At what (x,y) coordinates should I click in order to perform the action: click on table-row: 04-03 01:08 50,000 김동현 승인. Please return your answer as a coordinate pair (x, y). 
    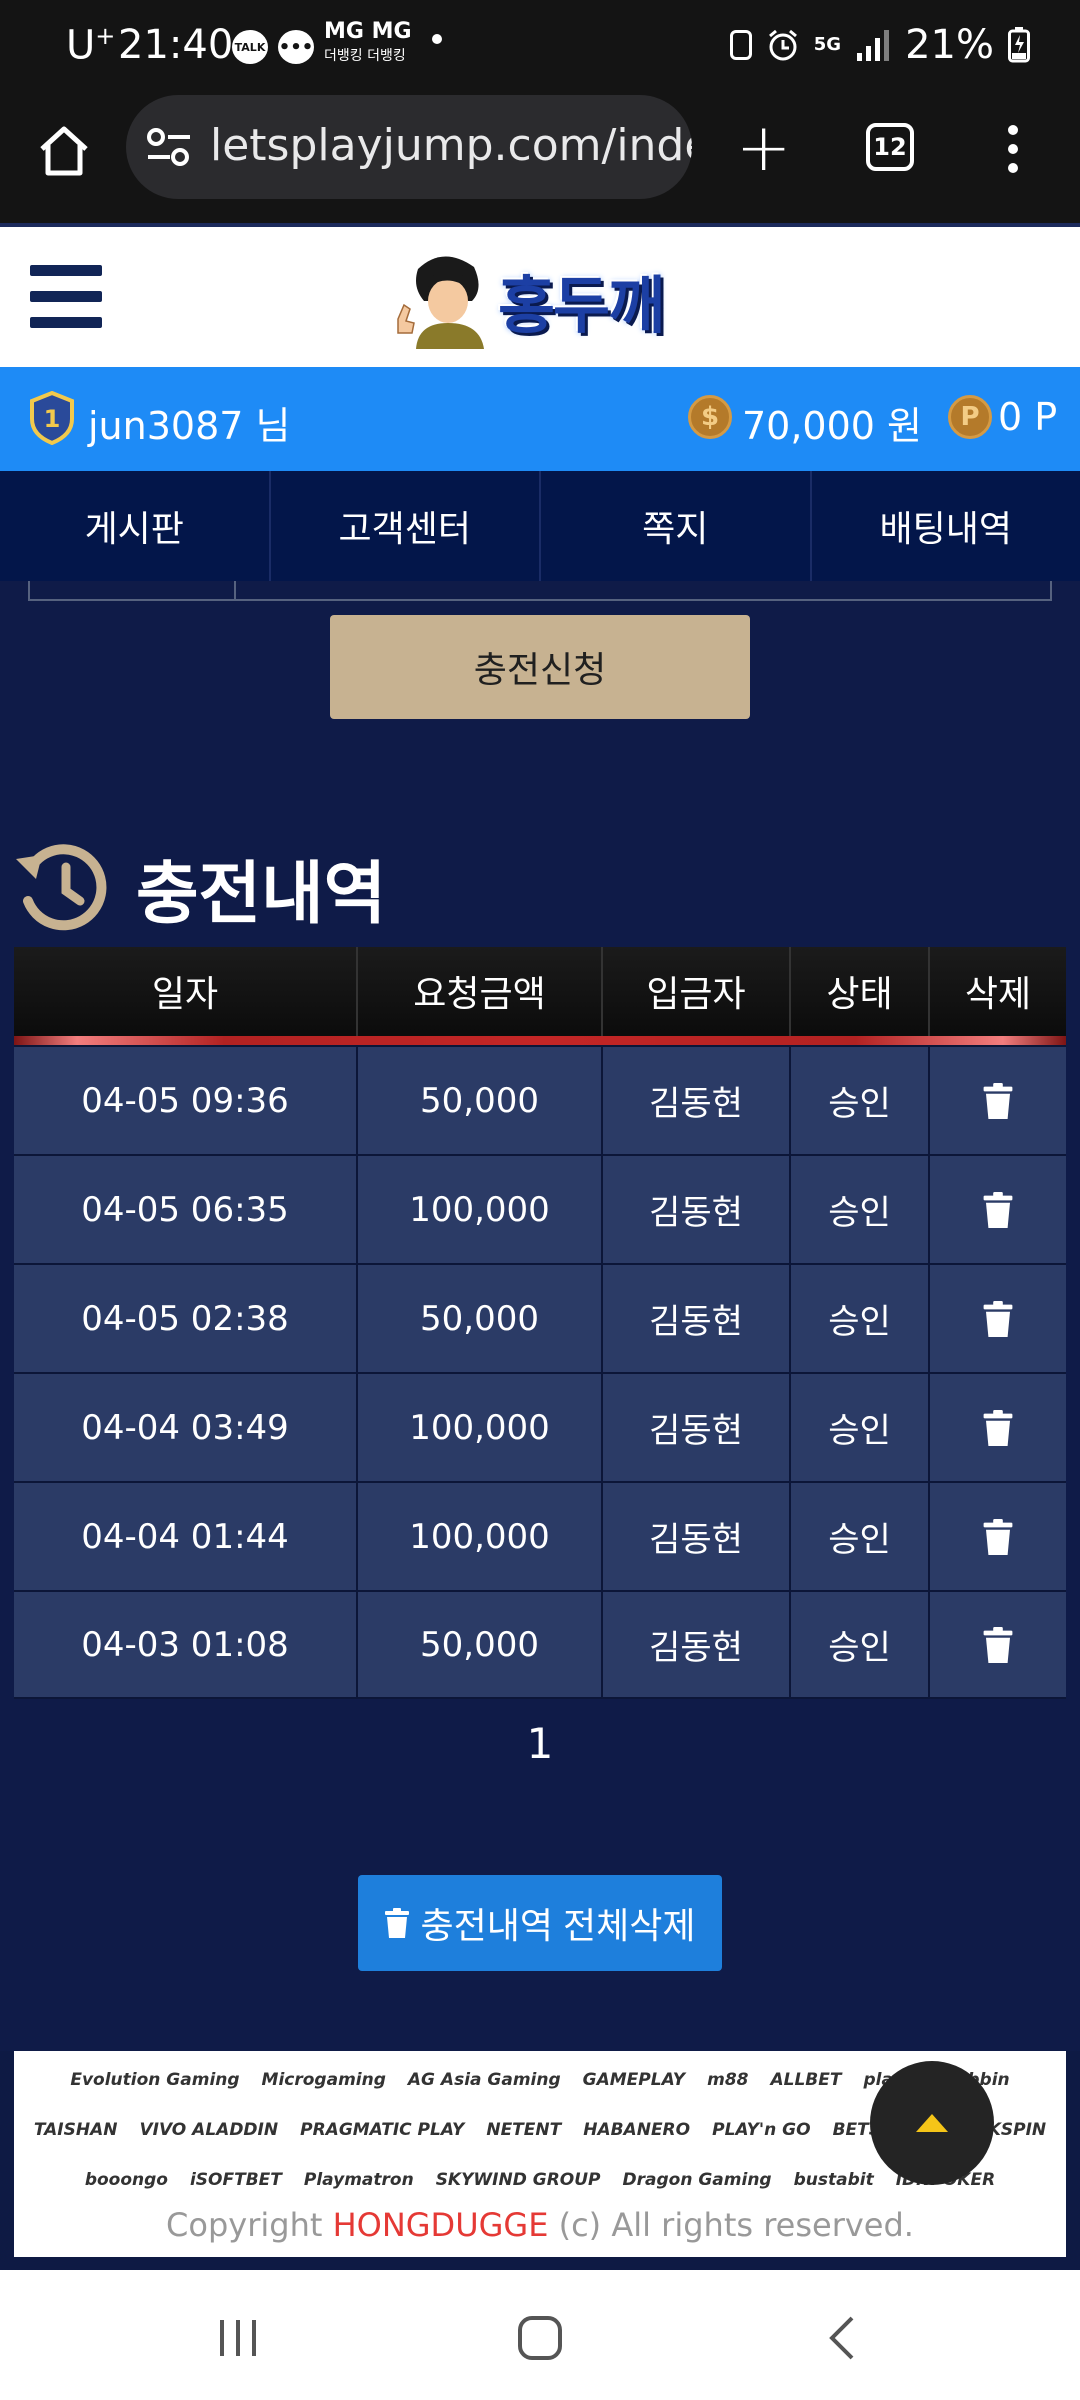
    Looking at the image, I should click on (540, 1644).